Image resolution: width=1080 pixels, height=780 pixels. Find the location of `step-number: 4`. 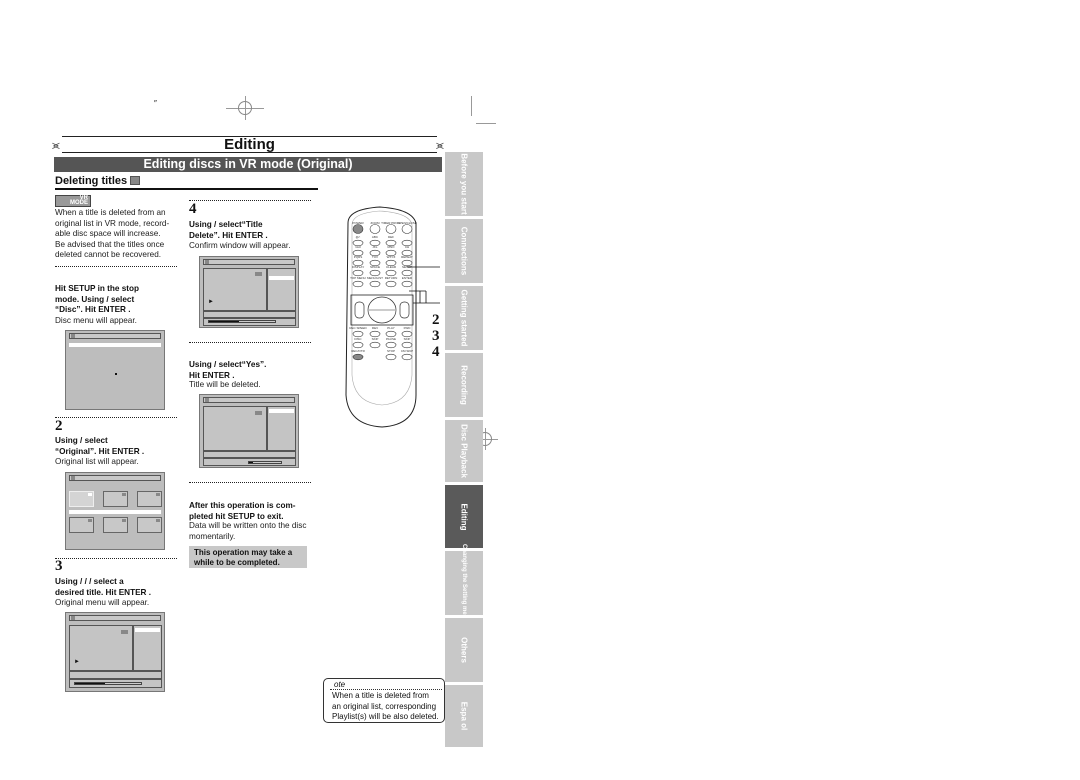

step-number: 4 is located at coordinates (193, 209).